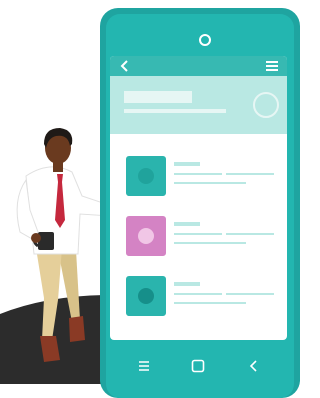 The image size is (320, 398). I want to click on home-square-icon, so click(198, 366).